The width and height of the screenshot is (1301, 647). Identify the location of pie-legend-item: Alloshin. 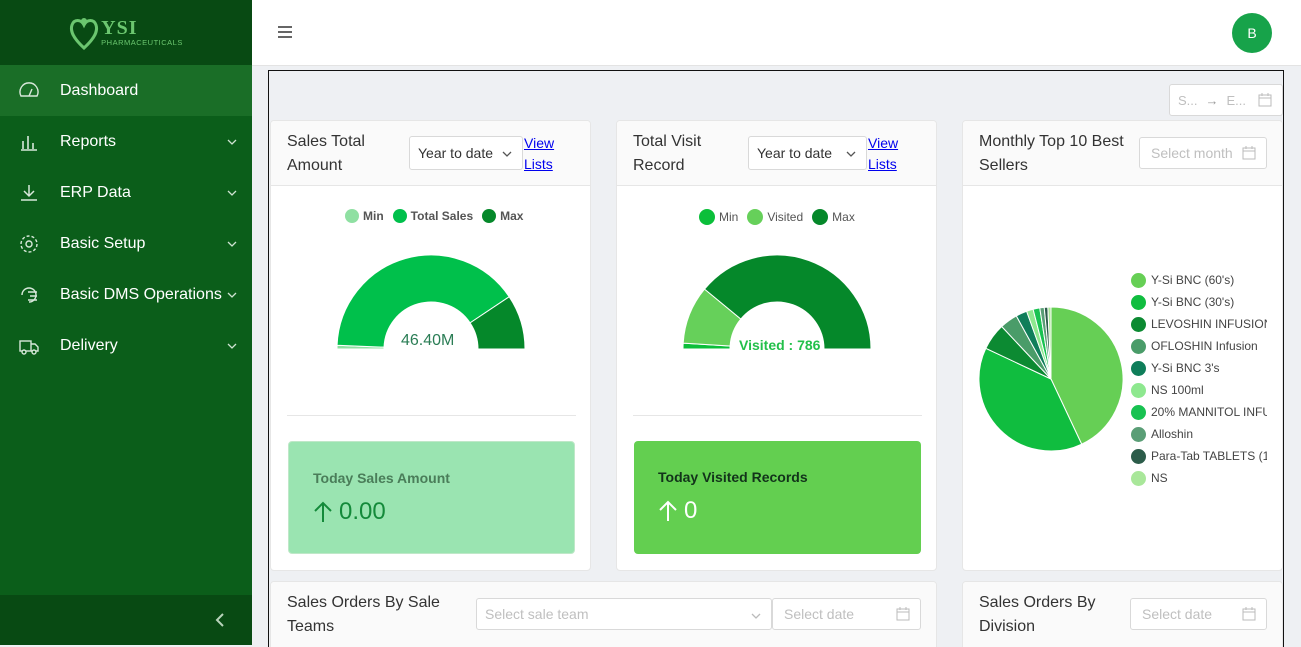
(1199, 434).